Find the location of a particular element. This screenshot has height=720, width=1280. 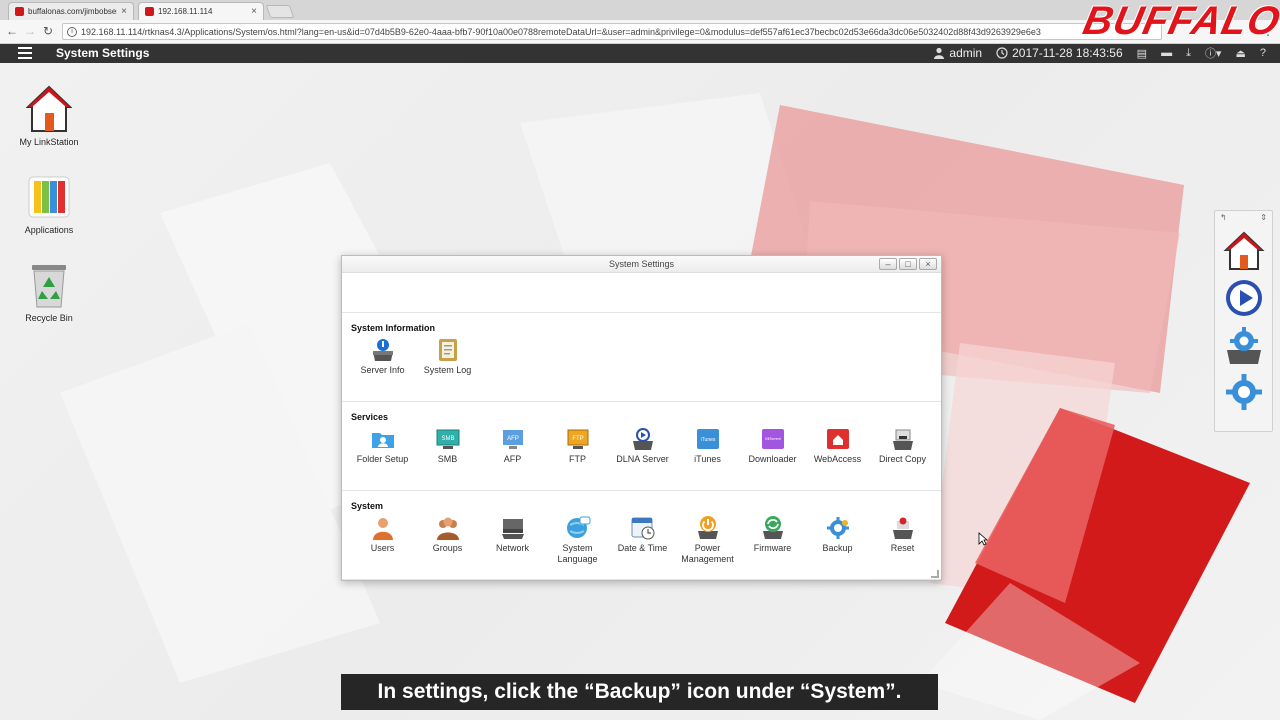

smb-icon: SMB is located at coordinates (447, 439).